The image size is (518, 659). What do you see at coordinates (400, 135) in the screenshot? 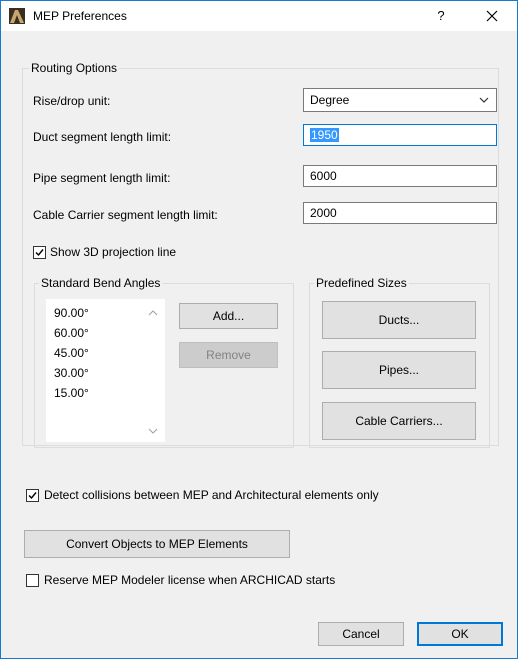
I see `duct-length-input: 1950` at bounding box center [400, 135].